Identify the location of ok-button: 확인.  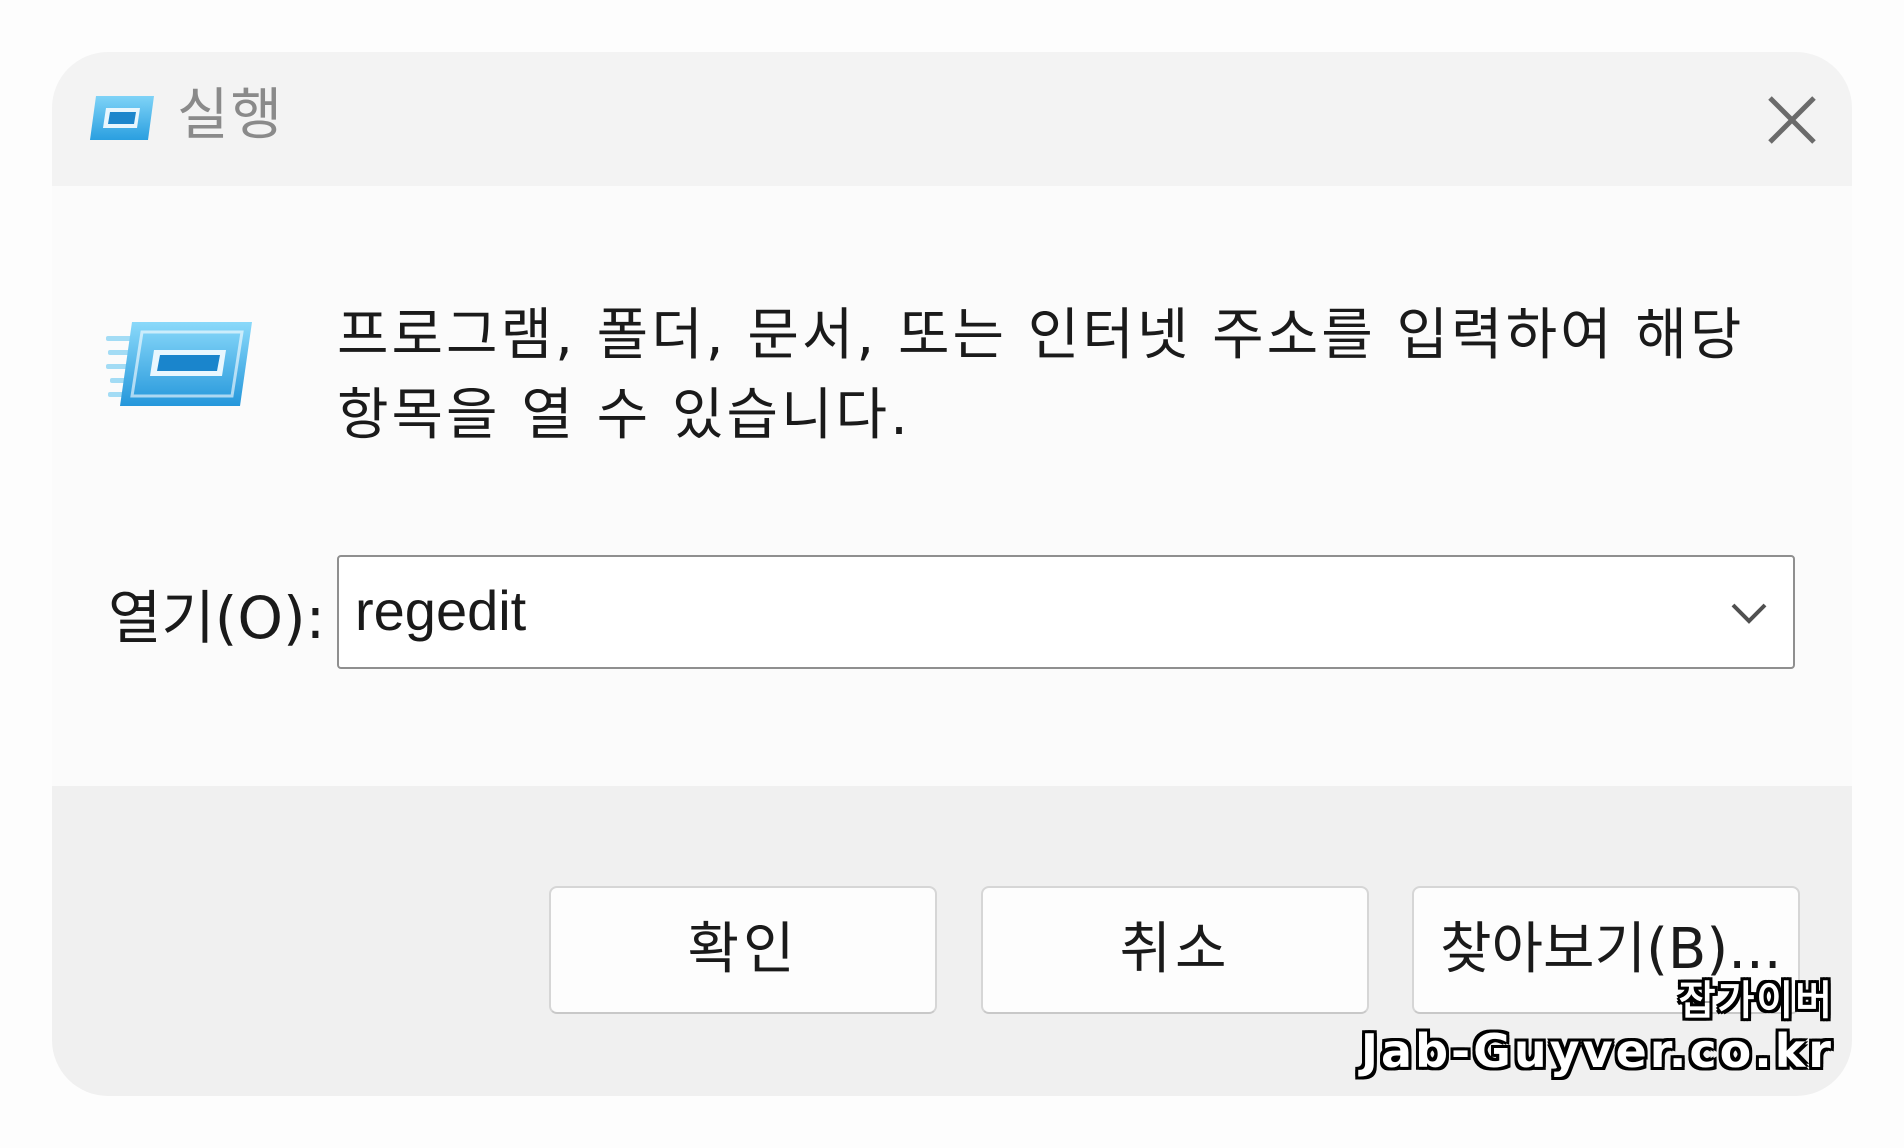
(743, 950).